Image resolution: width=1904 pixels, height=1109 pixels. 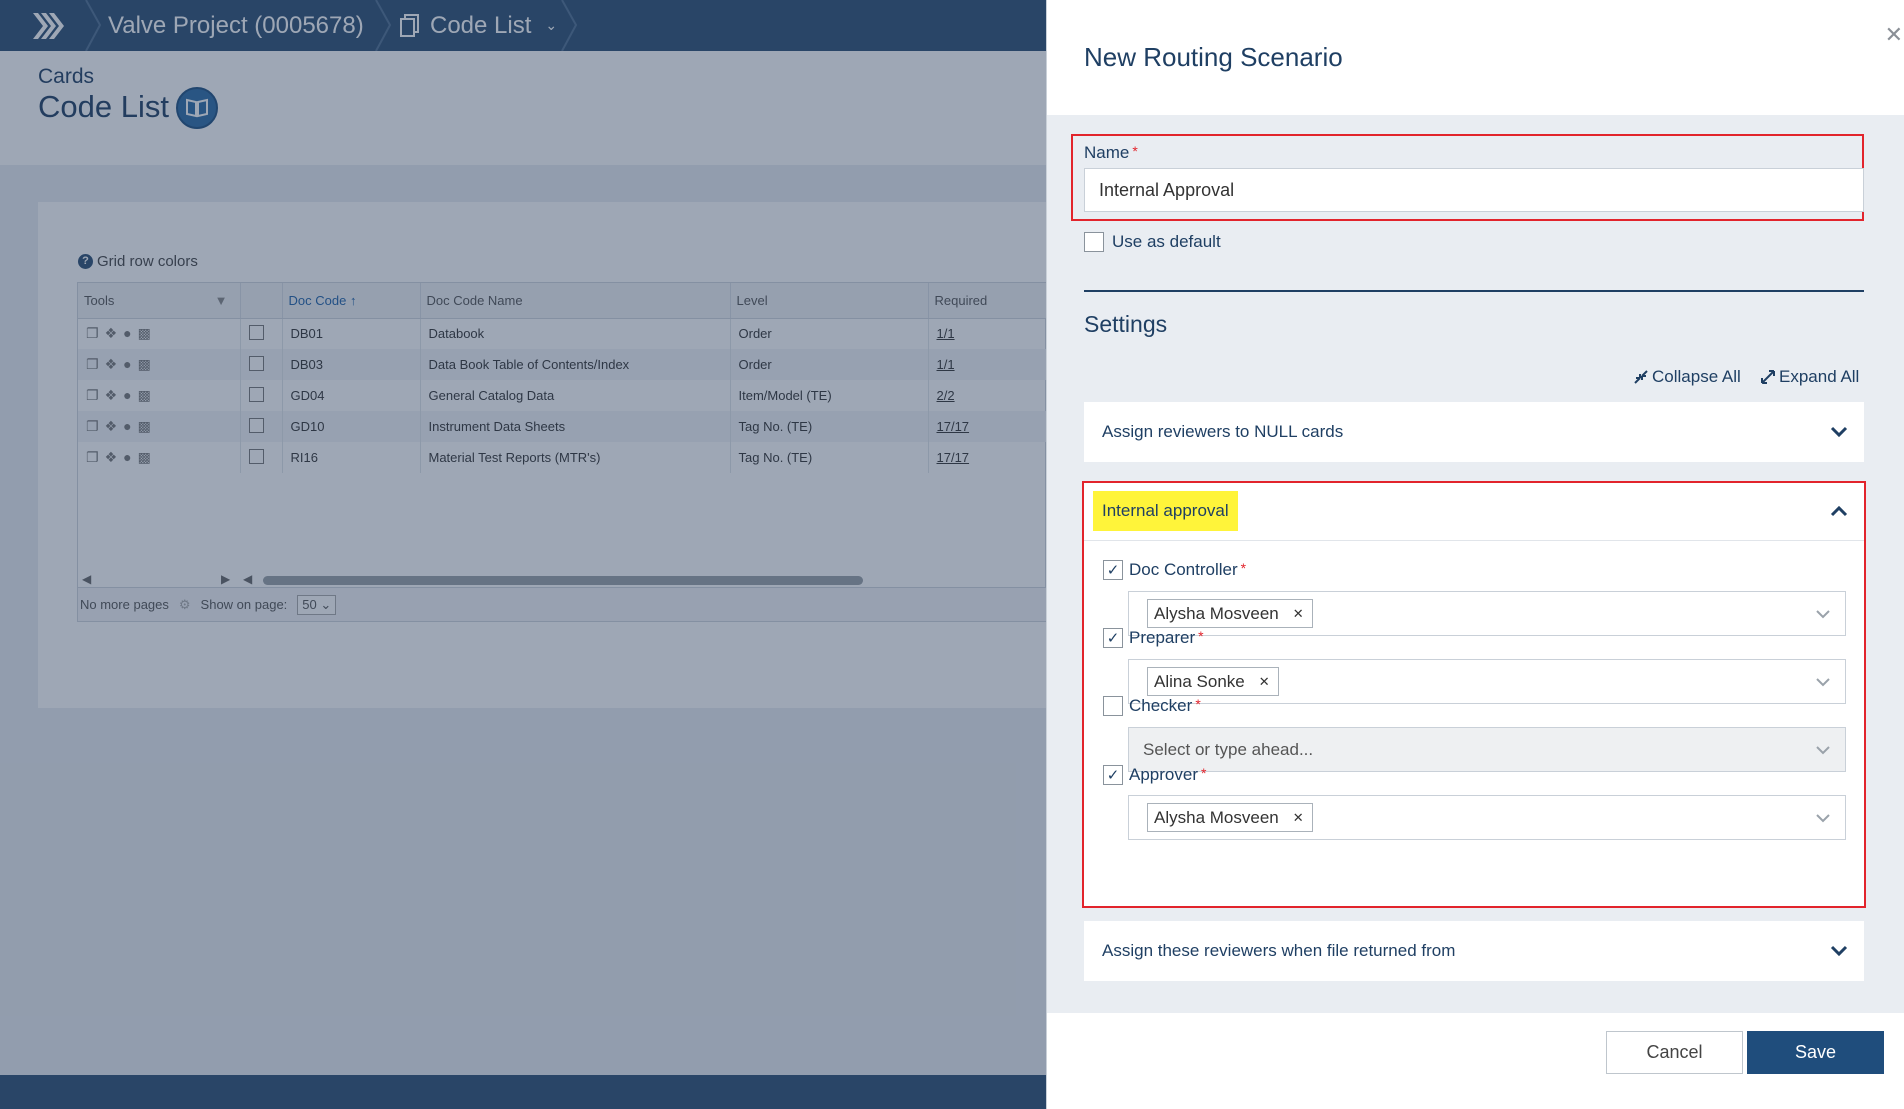 What do you see at coordinates (1223, 431) in the screenshot?
I see `section-null-cards-title: Assign reviewers to NULL cards` at bounding box center [1223, 431].